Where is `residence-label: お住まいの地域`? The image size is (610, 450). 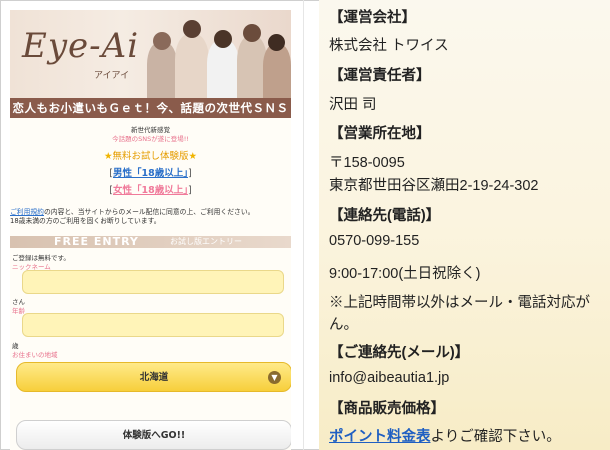 residence-label: お住まいの地域 is located at coordinates (35, 355).